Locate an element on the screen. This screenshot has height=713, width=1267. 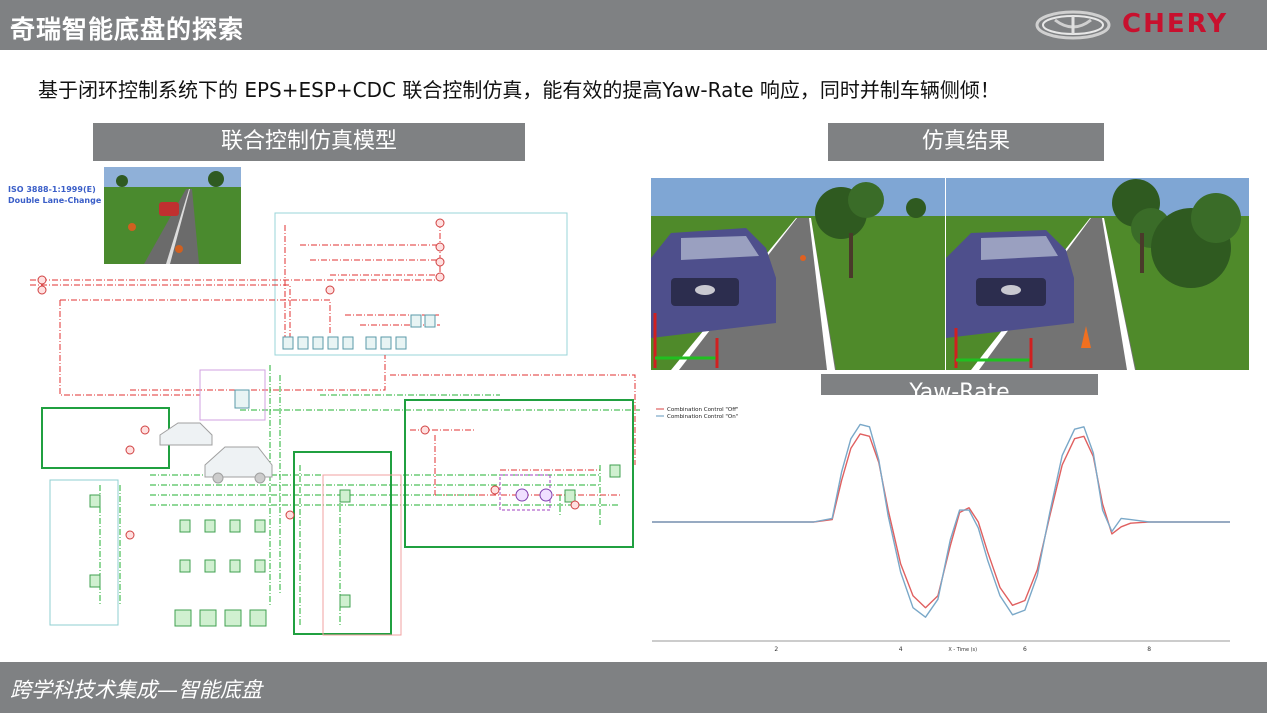
simulation-frame-on is located at coordinates (1097, 274).